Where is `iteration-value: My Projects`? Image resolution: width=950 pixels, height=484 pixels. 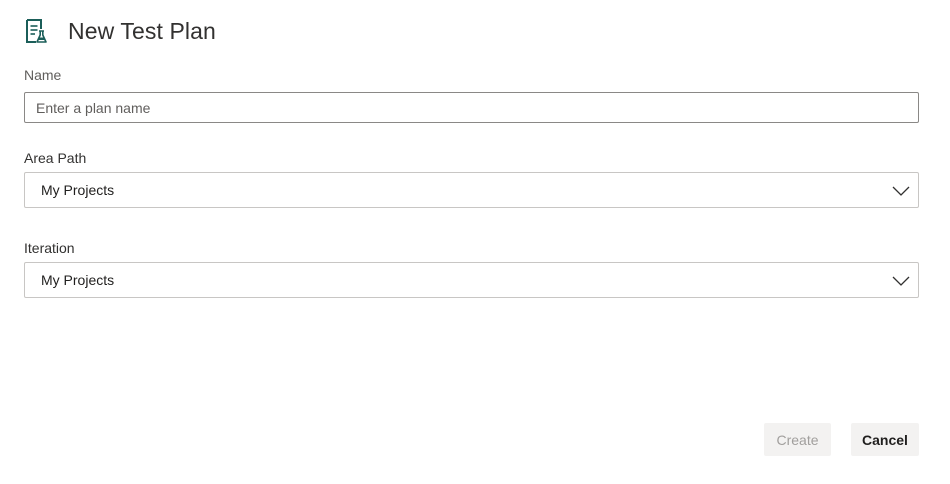 iteration-value: My Projects is located at coordinates (78, 280).